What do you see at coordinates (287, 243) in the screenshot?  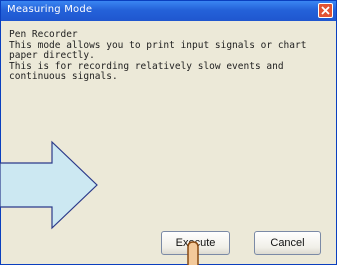 I see `cancel-button: Cancel` at bounding box center [287, 243].